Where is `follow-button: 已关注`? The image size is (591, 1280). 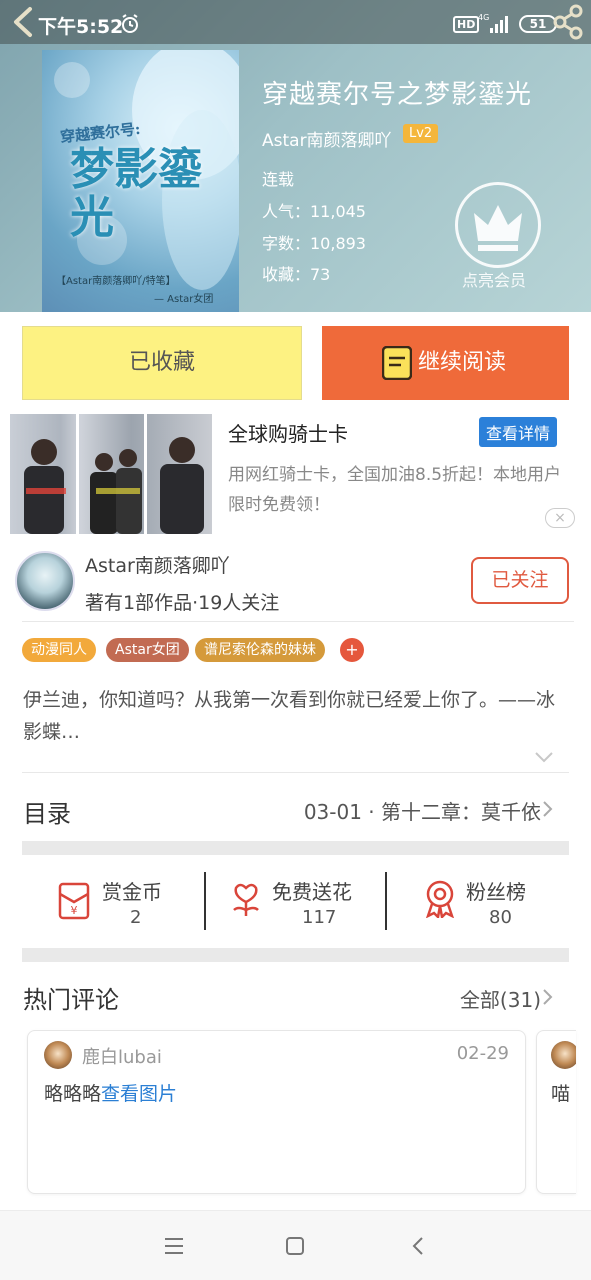 follow-button: 已关注 is located at coordinates (520, 580).